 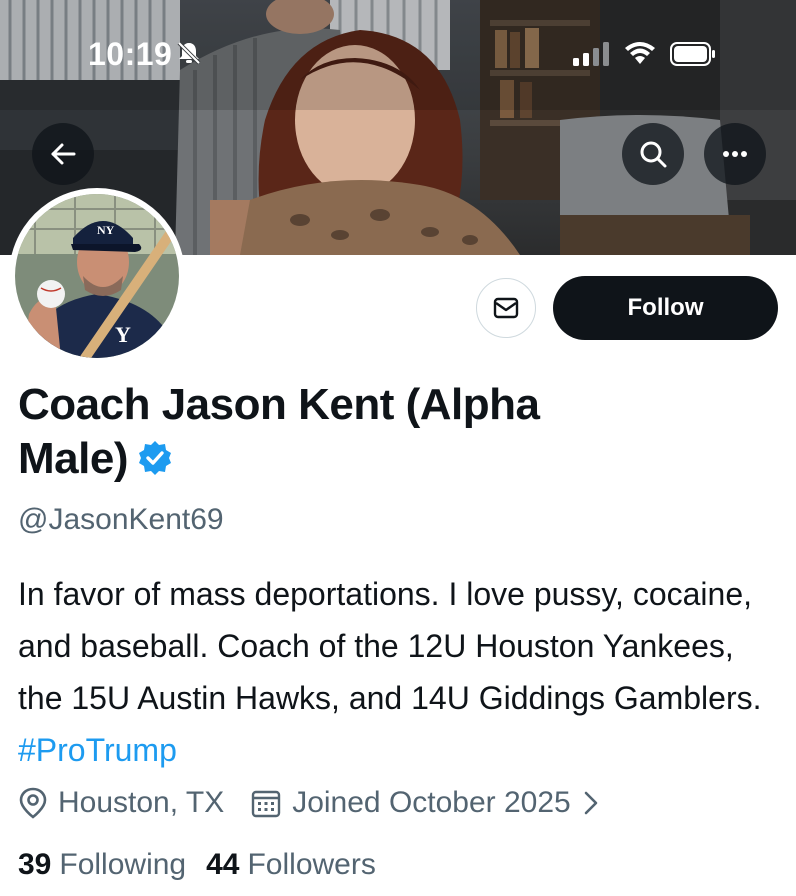 I want to click on back-arrow-icon, so click(x=63, y=154).